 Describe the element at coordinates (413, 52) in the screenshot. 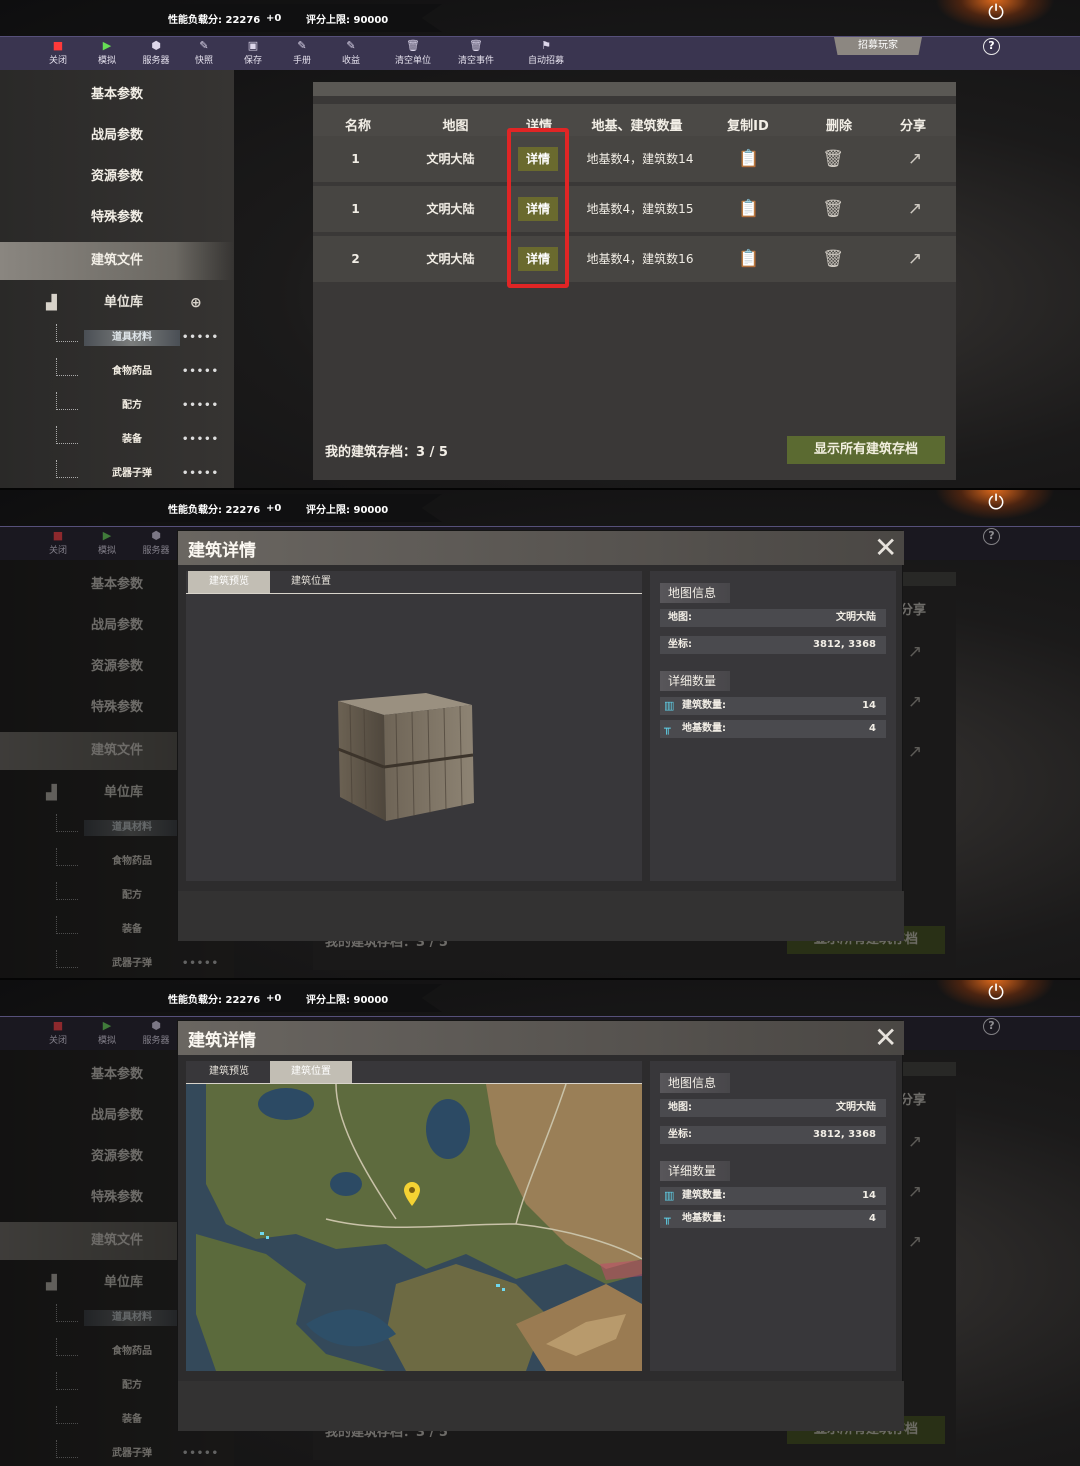

I see `toolbar-clear-units-button: 🗑 清空单位` at that location.